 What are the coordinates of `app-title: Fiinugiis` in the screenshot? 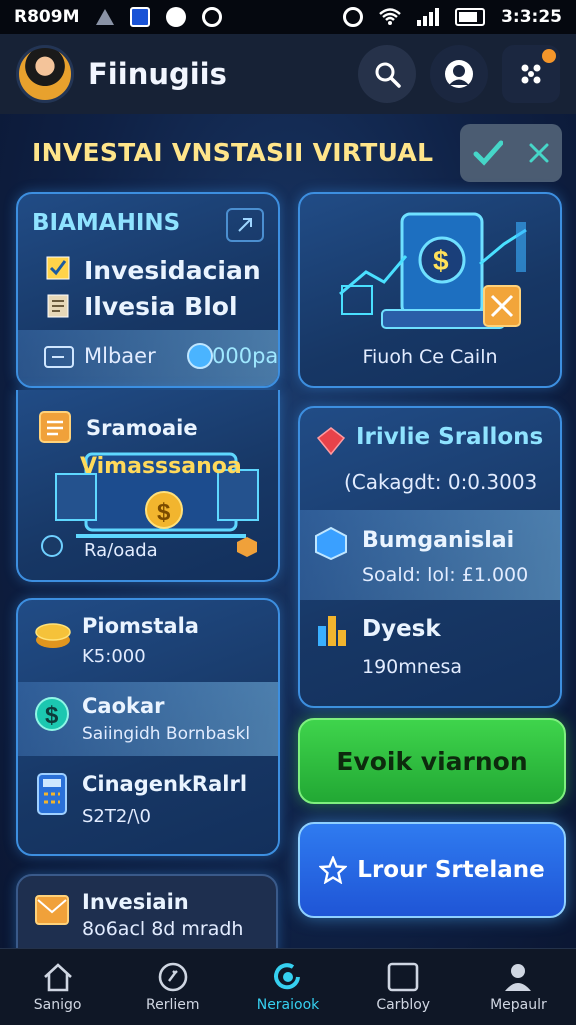 It's located at (157, 74).